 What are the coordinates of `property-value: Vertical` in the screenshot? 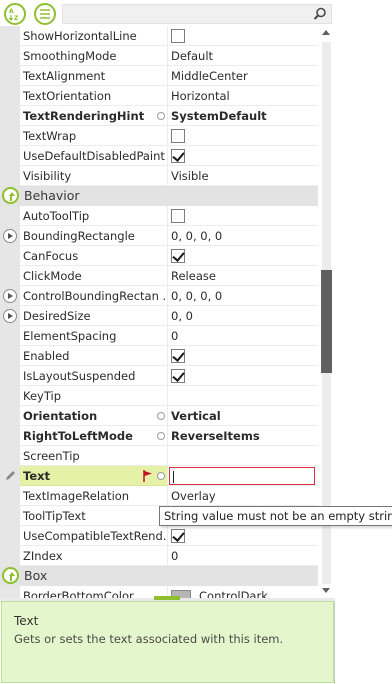 It's located at (243, 416).